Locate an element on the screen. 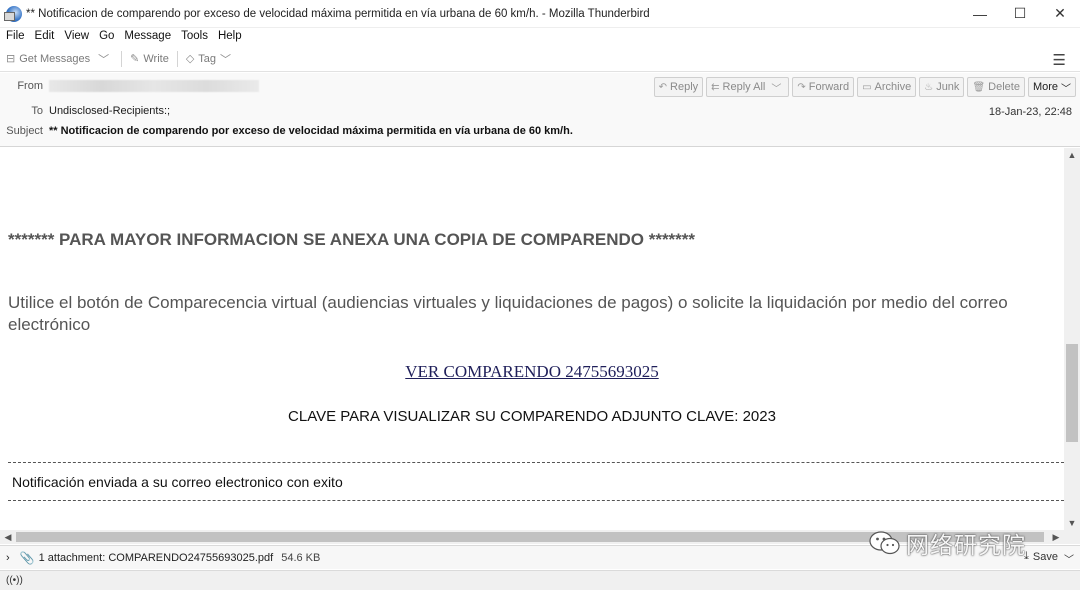  from-value-redacted is located at coordinates (154, 86).